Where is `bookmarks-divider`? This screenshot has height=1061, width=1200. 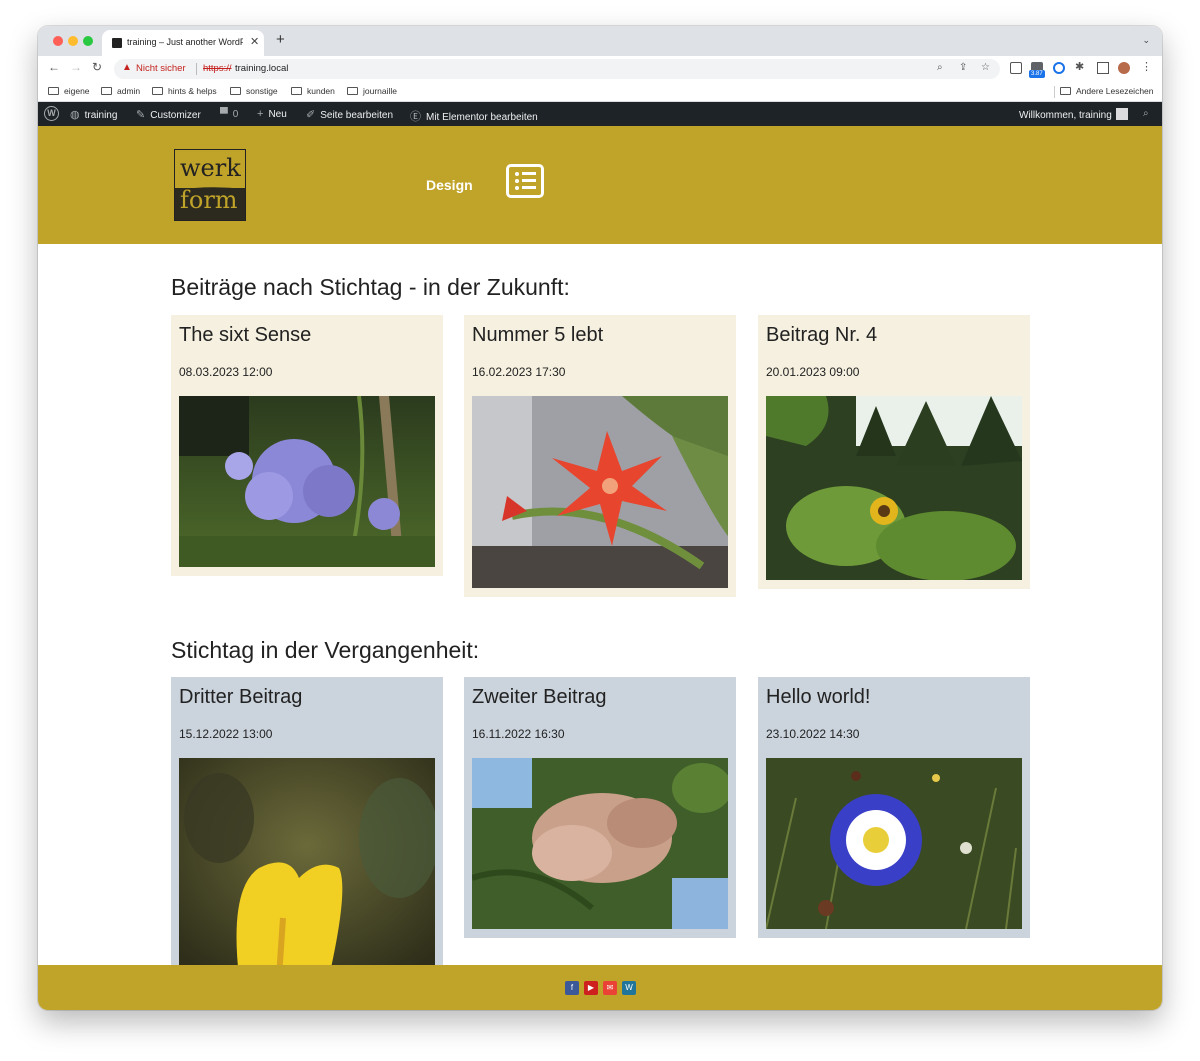 bookmarks-divider is located at coordinates (1054, 92).